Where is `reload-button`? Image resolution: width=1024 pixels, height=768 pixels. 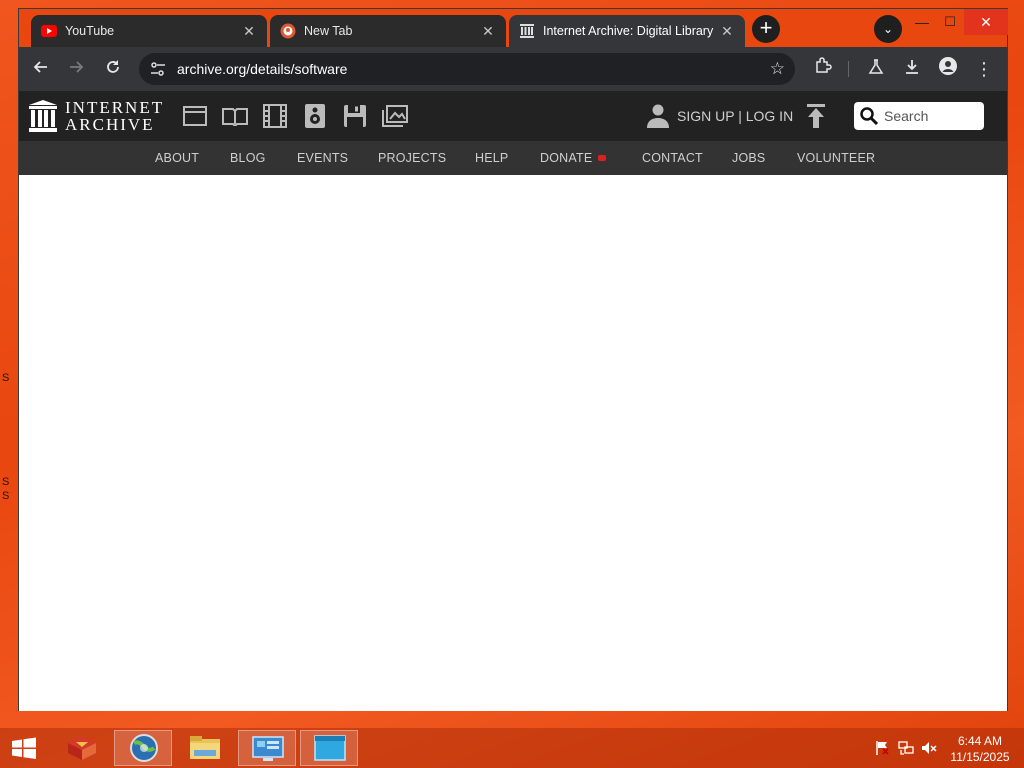 reload-button is located at coordinates (113, 69).